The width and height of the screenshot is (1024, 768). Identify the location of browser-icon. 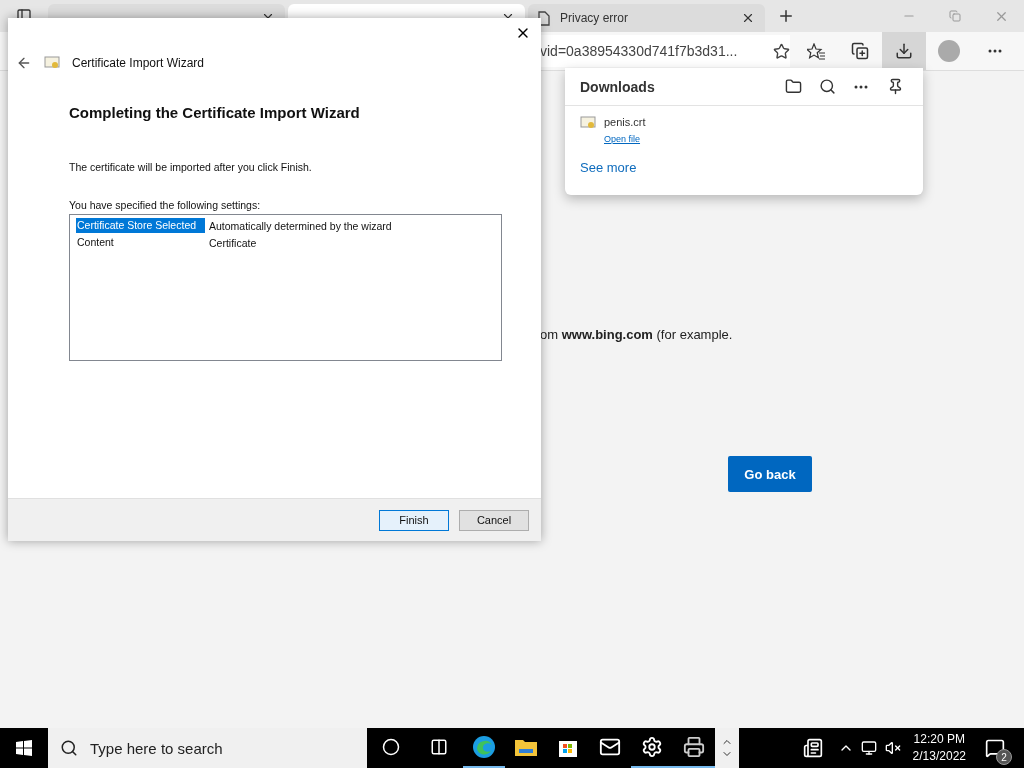
(484, 747).